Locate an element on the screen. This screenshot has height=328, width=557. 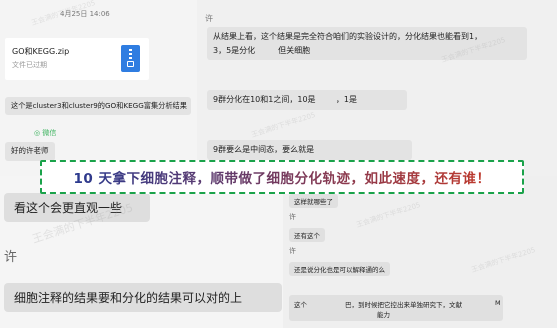
wechat-source: ◎ 微信 is located at coordinates (45, 133).